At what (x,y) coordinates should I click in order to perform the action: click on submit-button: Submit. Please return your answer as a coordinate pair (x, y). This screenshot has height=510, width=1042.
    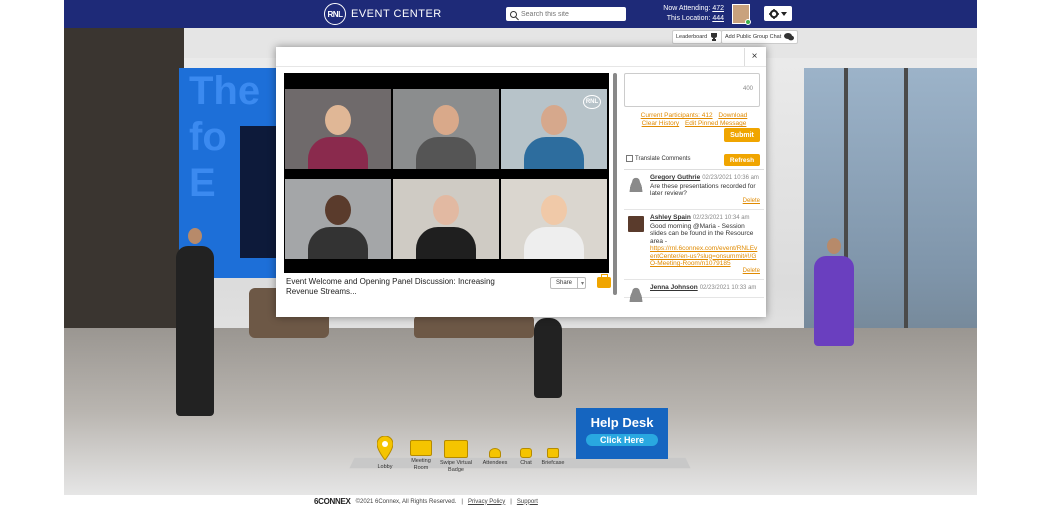
    Looking at the image, I should click on (742, 135).